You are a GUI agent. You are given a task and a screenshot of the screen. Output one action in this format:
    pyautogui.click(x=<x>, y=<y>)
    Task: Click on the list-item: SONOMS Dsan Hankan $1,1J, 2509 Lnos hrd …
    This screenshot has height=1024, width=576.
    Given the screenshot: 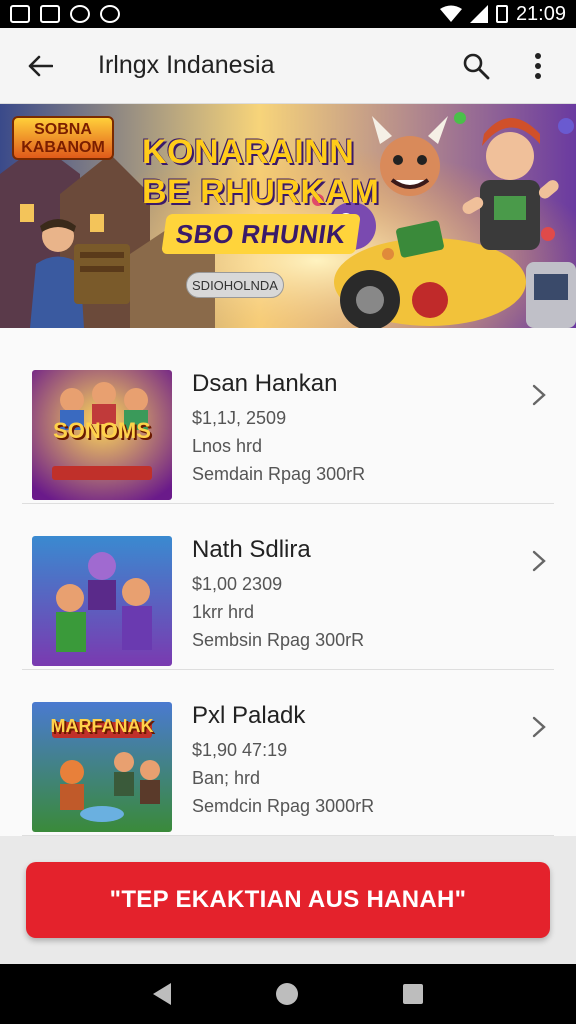 What is the action you would take?
    pyautogui.click(x=288, y=421)
    